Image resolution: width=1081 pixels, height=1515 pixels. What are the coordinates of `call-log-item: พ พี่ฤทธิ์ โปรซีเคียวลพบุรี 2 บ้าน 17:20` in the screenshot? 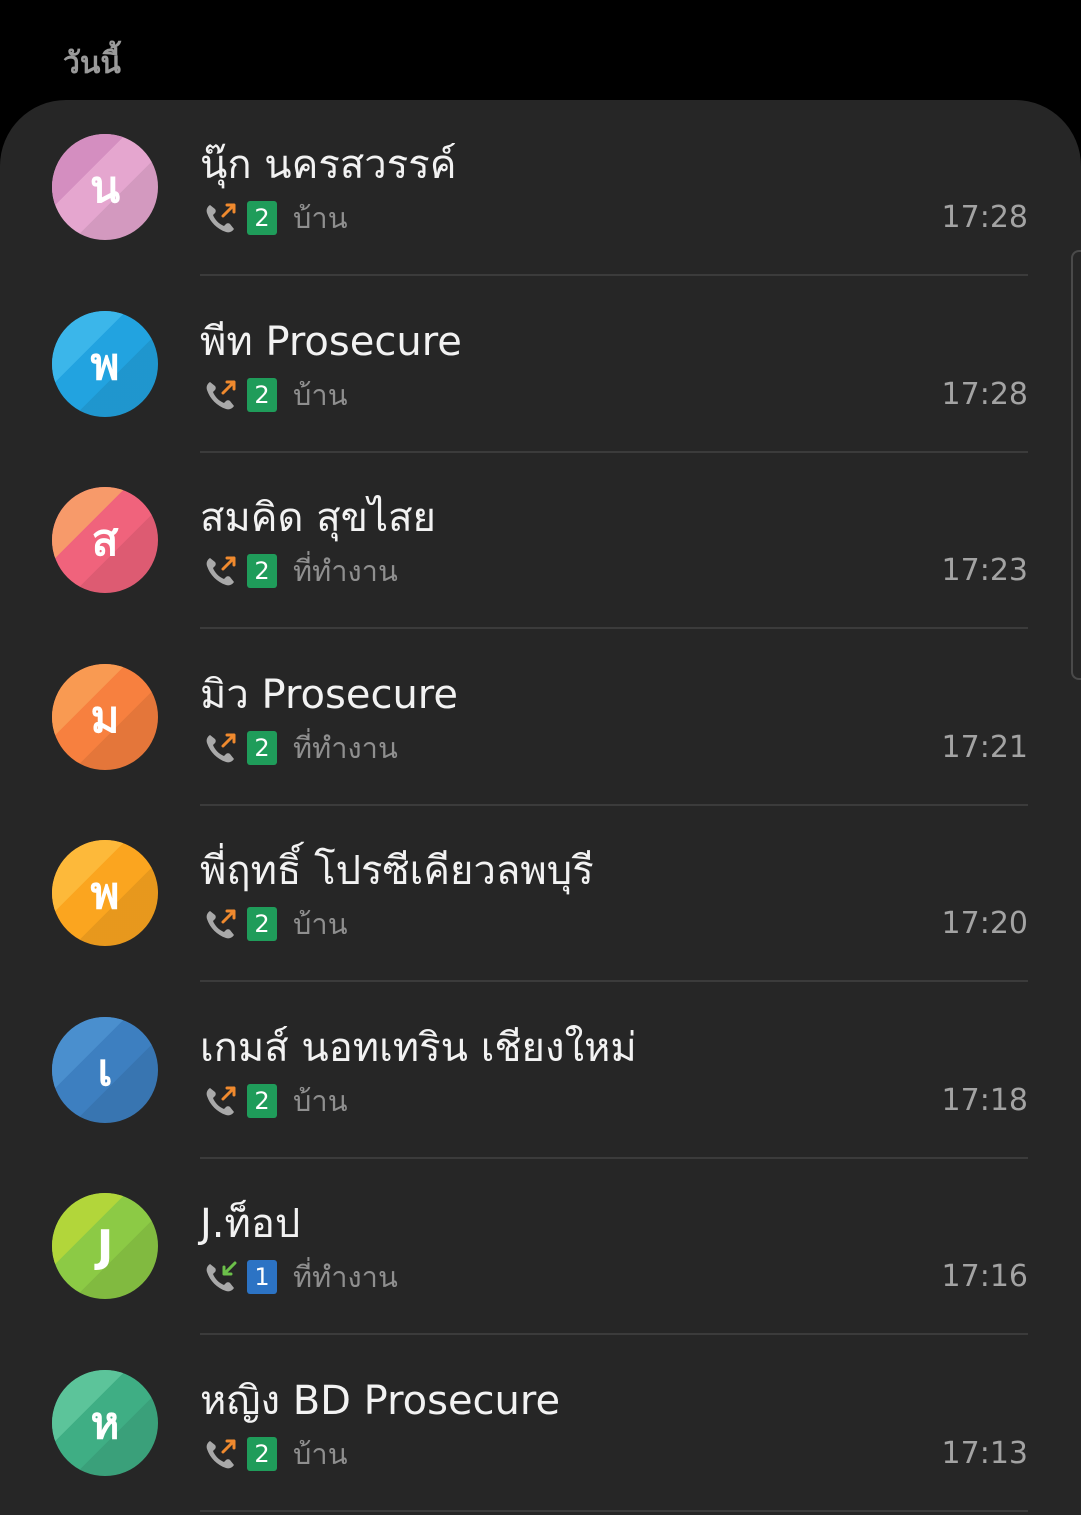 It's located at (540, 894).